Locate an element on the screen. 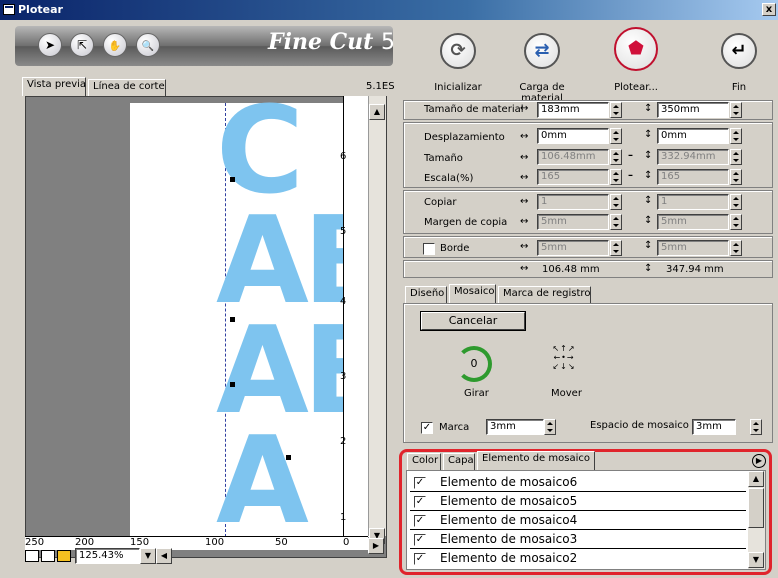 The image size is (778, 578). magnifier-icon: 🔍 is located at coordinates (148, 46).